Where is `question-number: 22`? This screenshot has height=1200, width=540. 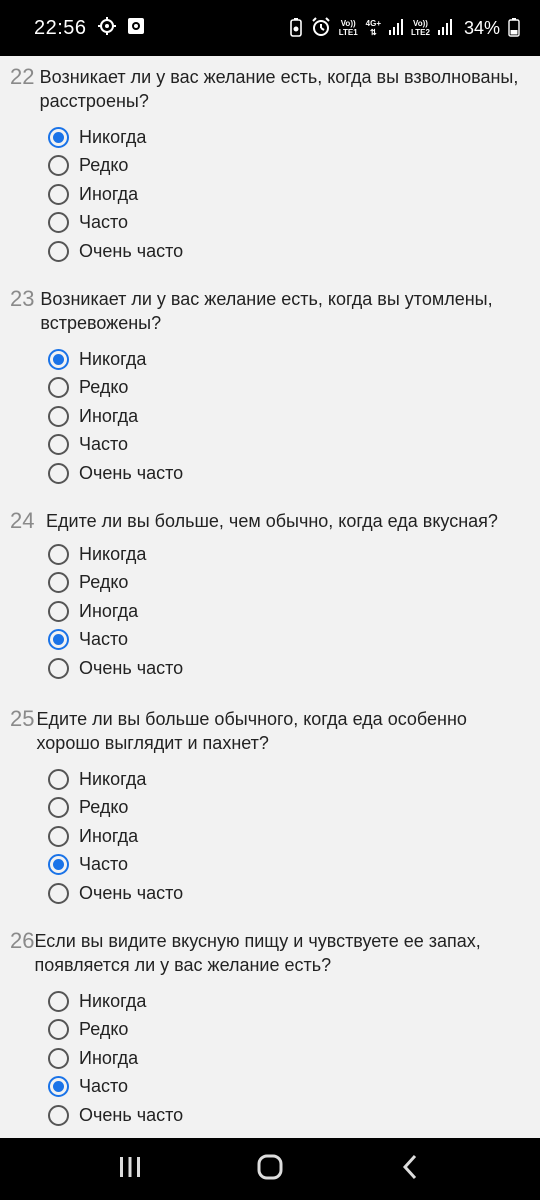
question-number: 22 is located at coordinates (22, 76).